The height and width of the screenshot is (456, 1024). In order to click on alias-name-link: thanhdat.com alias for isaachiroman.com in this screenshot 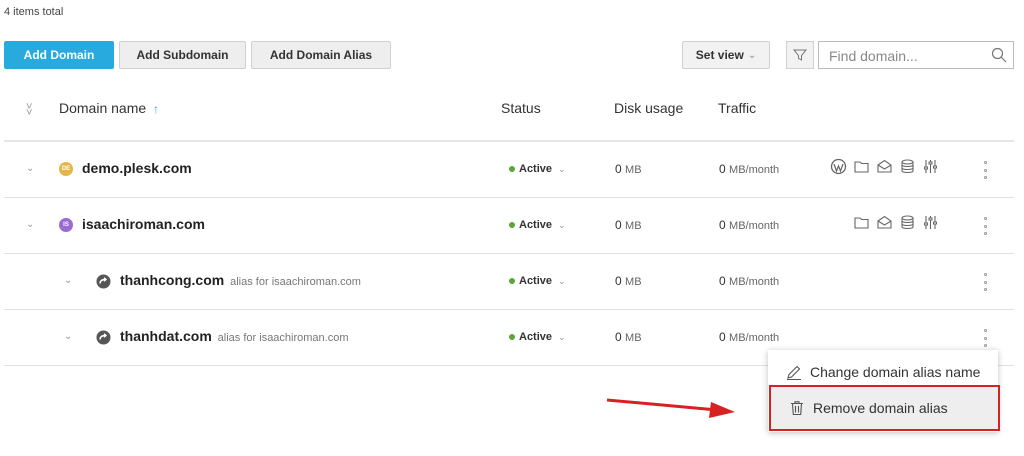, I will do `click(234, 336)`.